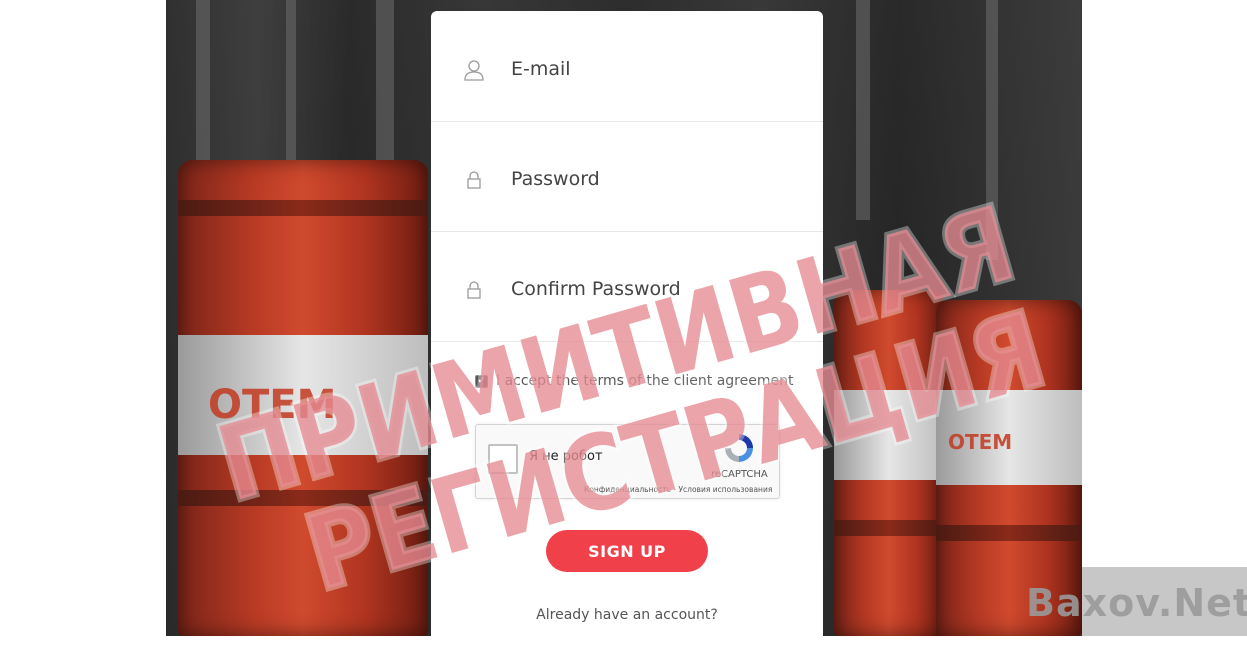 This screenshot has height=651, width=1247. Describe the element at coordinates (627, 176) in the screenshot. I see `password-field: Password` at that location.